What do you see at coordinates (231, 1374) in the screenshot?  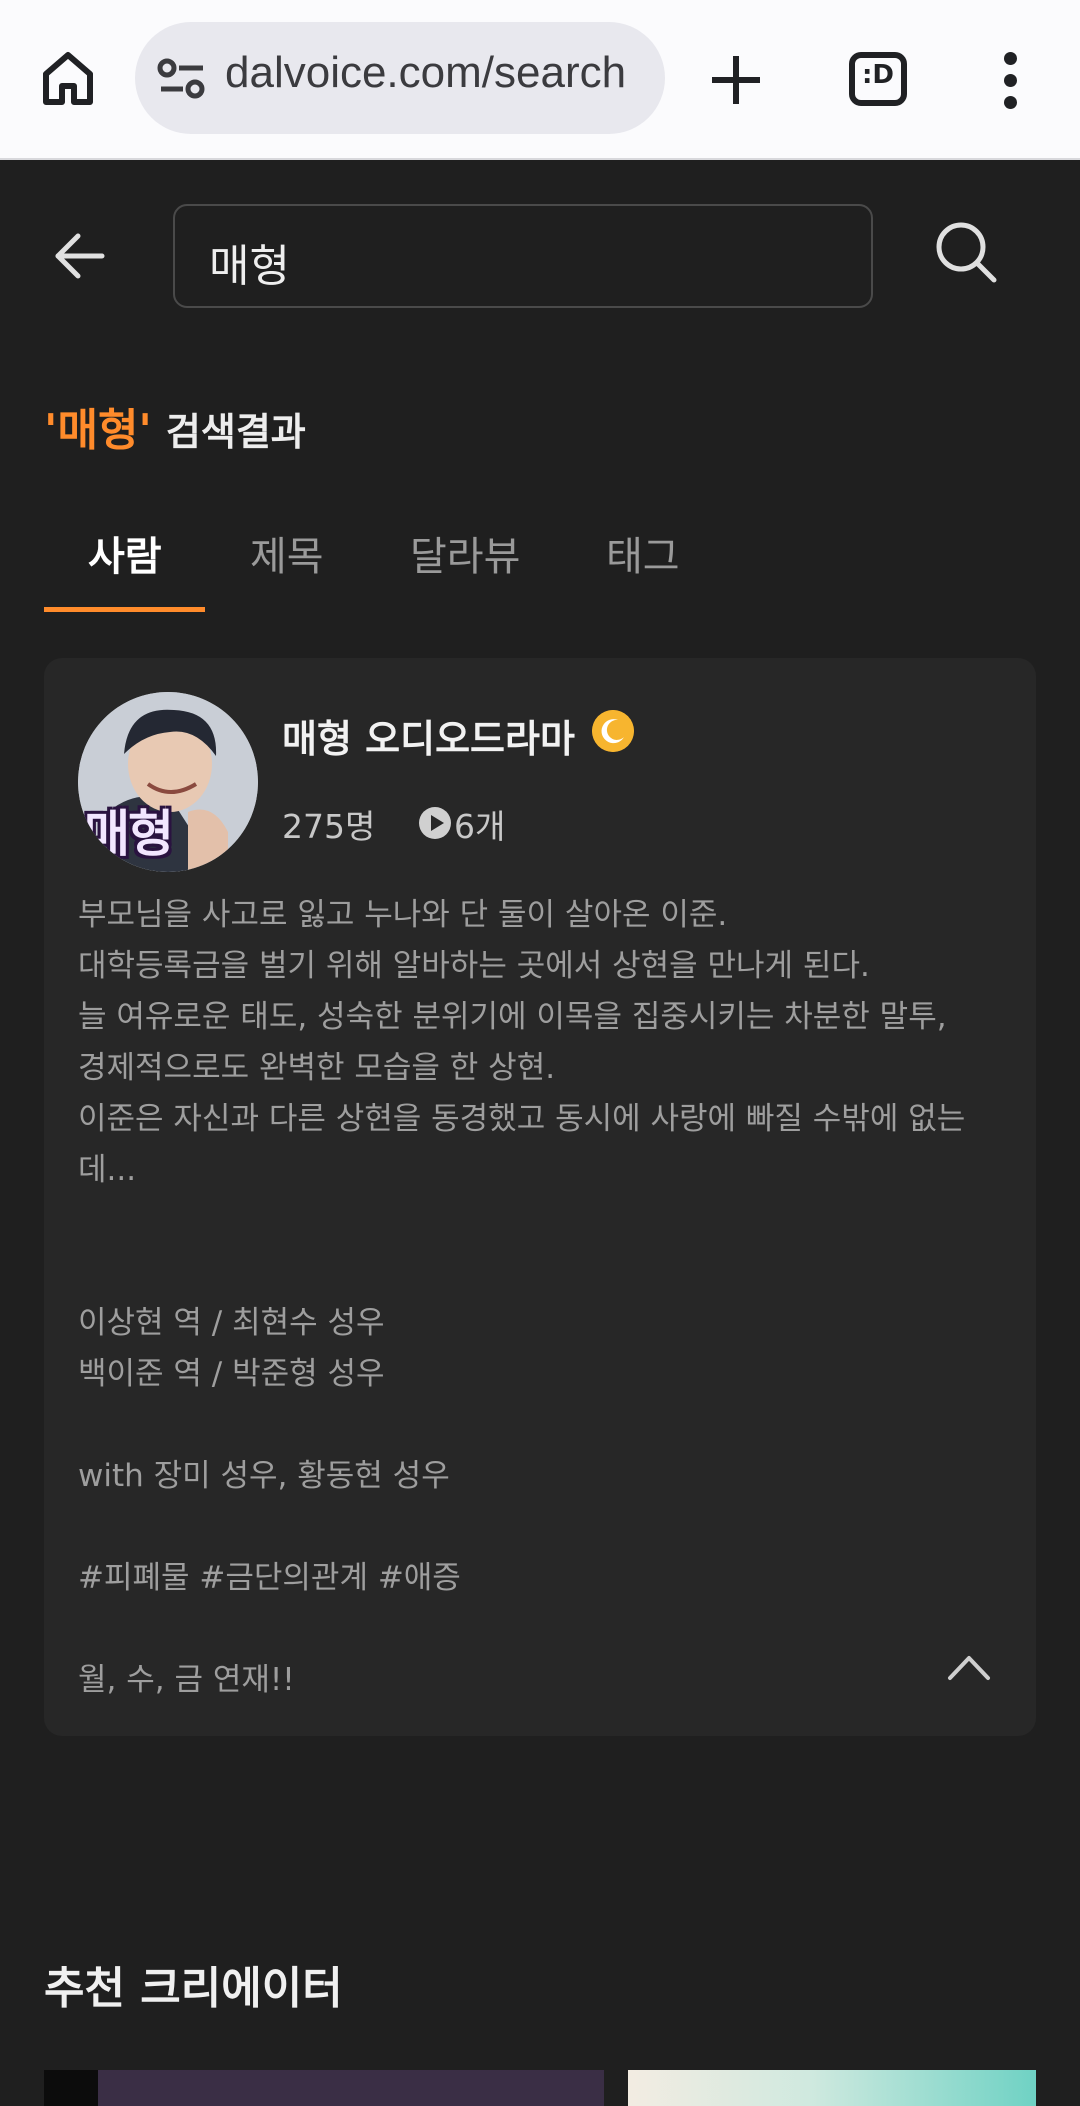 I see `description-line: 백이준 역 / 박준형 성우` at bounding box center [231, 1374].